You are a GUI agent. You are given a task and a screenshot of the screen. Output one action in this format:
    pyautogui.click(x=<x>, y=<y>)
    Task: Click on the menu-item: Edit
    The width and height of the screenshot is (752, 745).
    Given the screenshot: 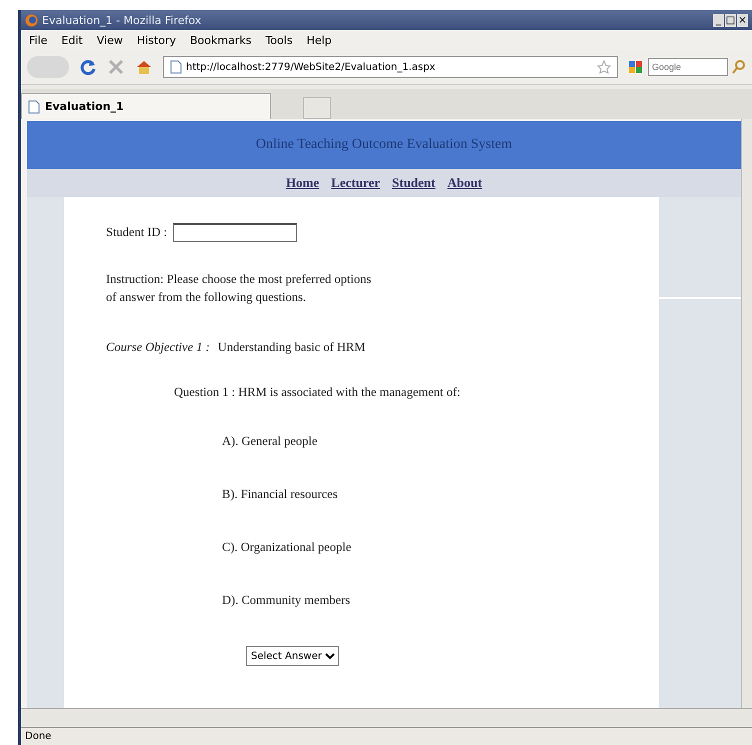 What is the action you would take?
    pyautogui.click(x=72, y=40)
    